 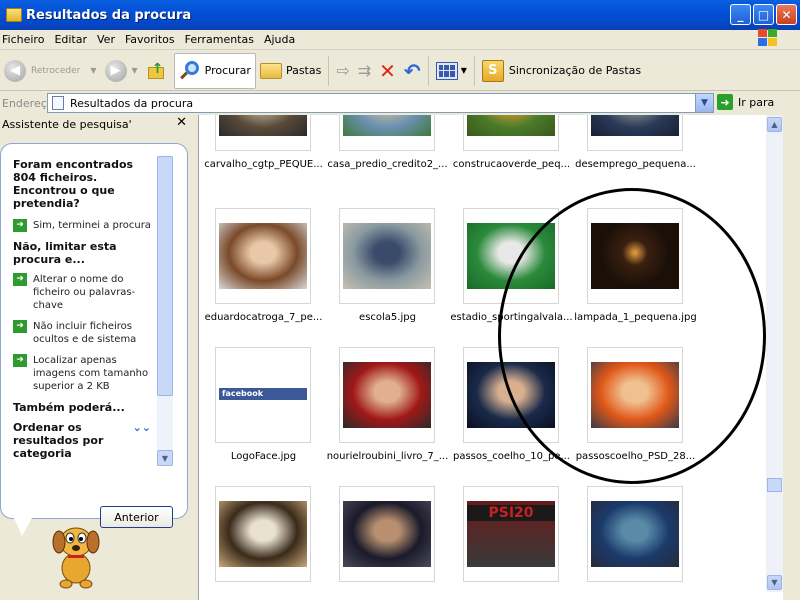 What do you see at coordinates (190, 71) in the screenshot?
I see `search-icon` at bounding box center [190, 71].